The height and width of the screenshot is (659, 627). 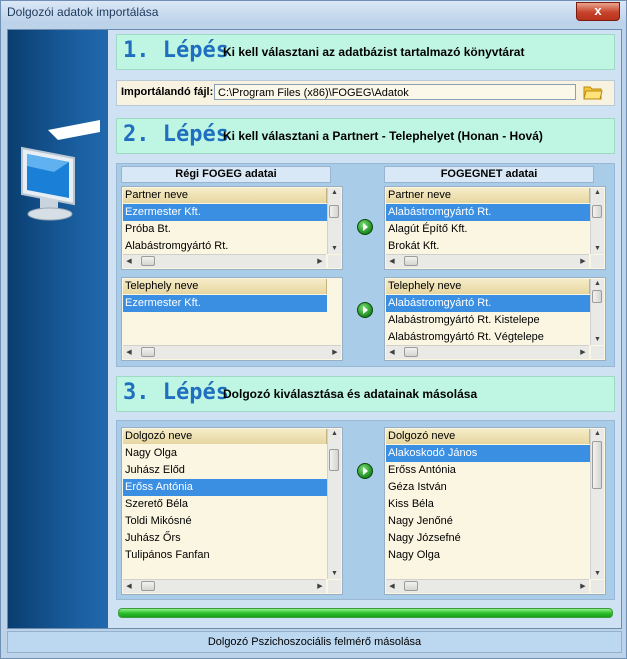 I want to click on list-item: Juhász Őrs, so click(x=225, y=538).